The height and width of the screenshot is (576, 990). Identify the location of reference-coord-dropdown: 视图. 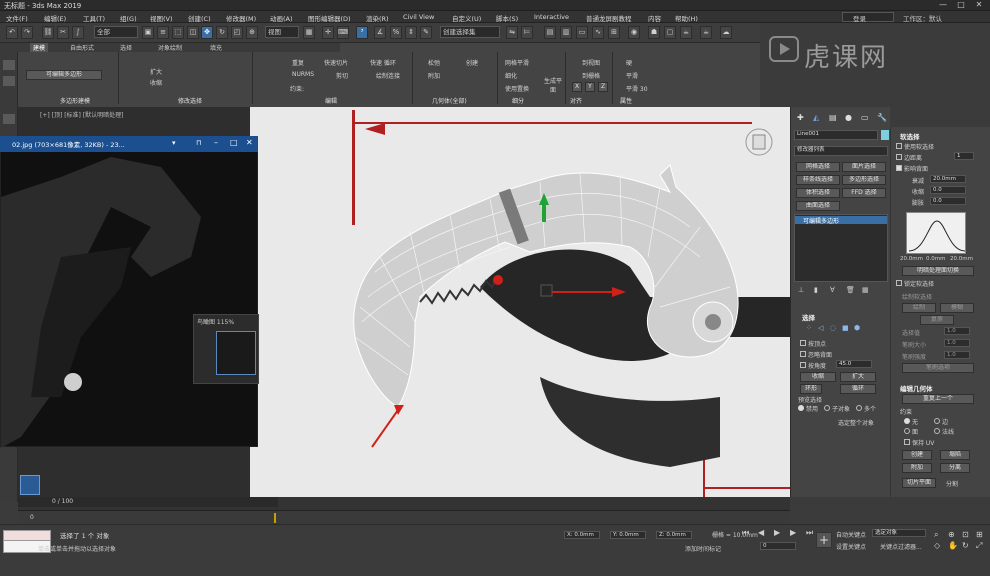
(282, 32).